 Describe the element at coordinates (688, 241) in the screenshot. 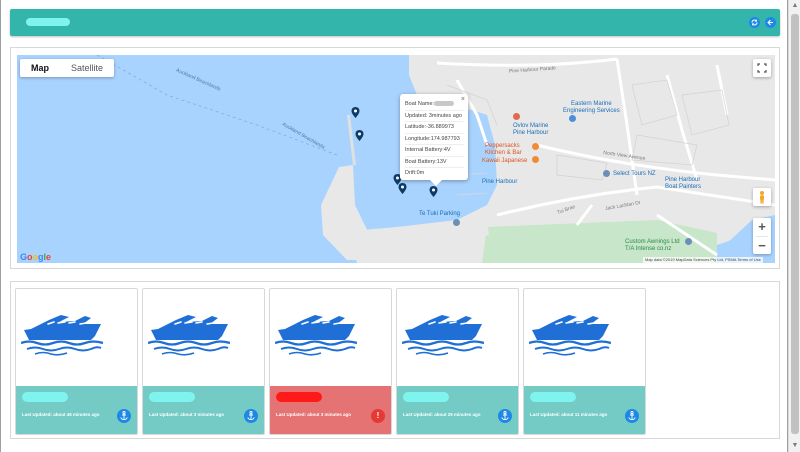

I see `map-pin-custom-awnings` at that location.